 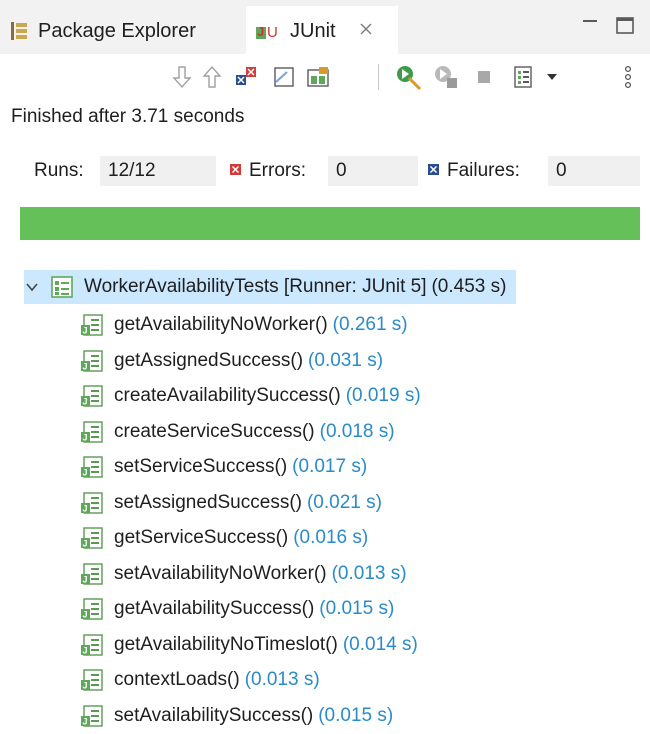 I want to click on minimize-icon, so click(x=590, y=25).